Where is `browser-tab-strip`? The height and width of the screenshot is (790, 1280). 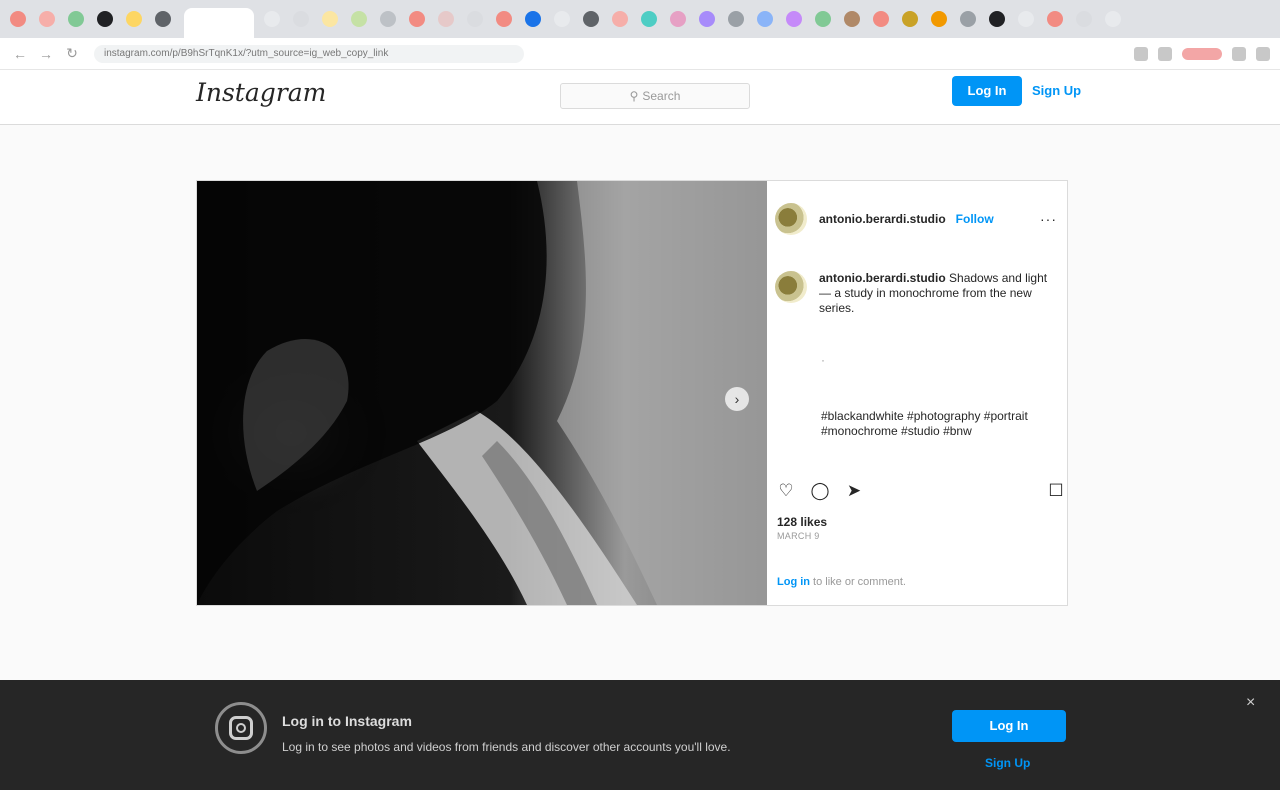 browser-tab-strip is located at coordinates (640, 19).